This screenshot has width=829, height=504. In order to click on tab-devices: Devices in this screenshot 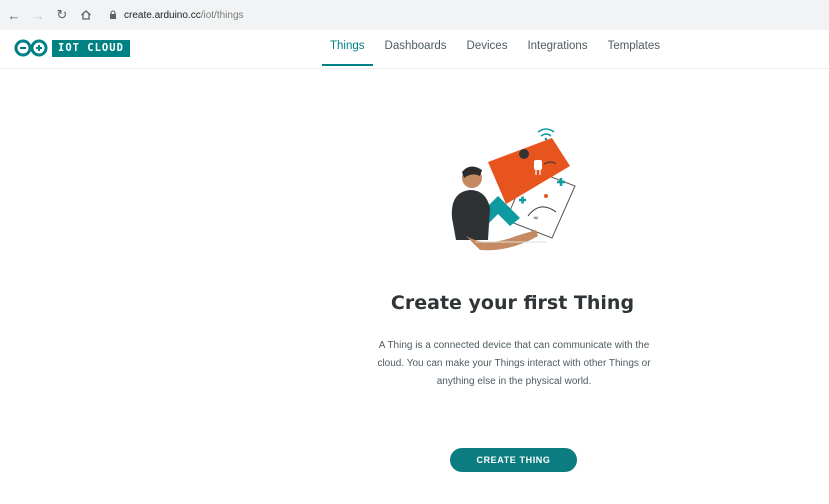, I will do `click(487, 49)`.